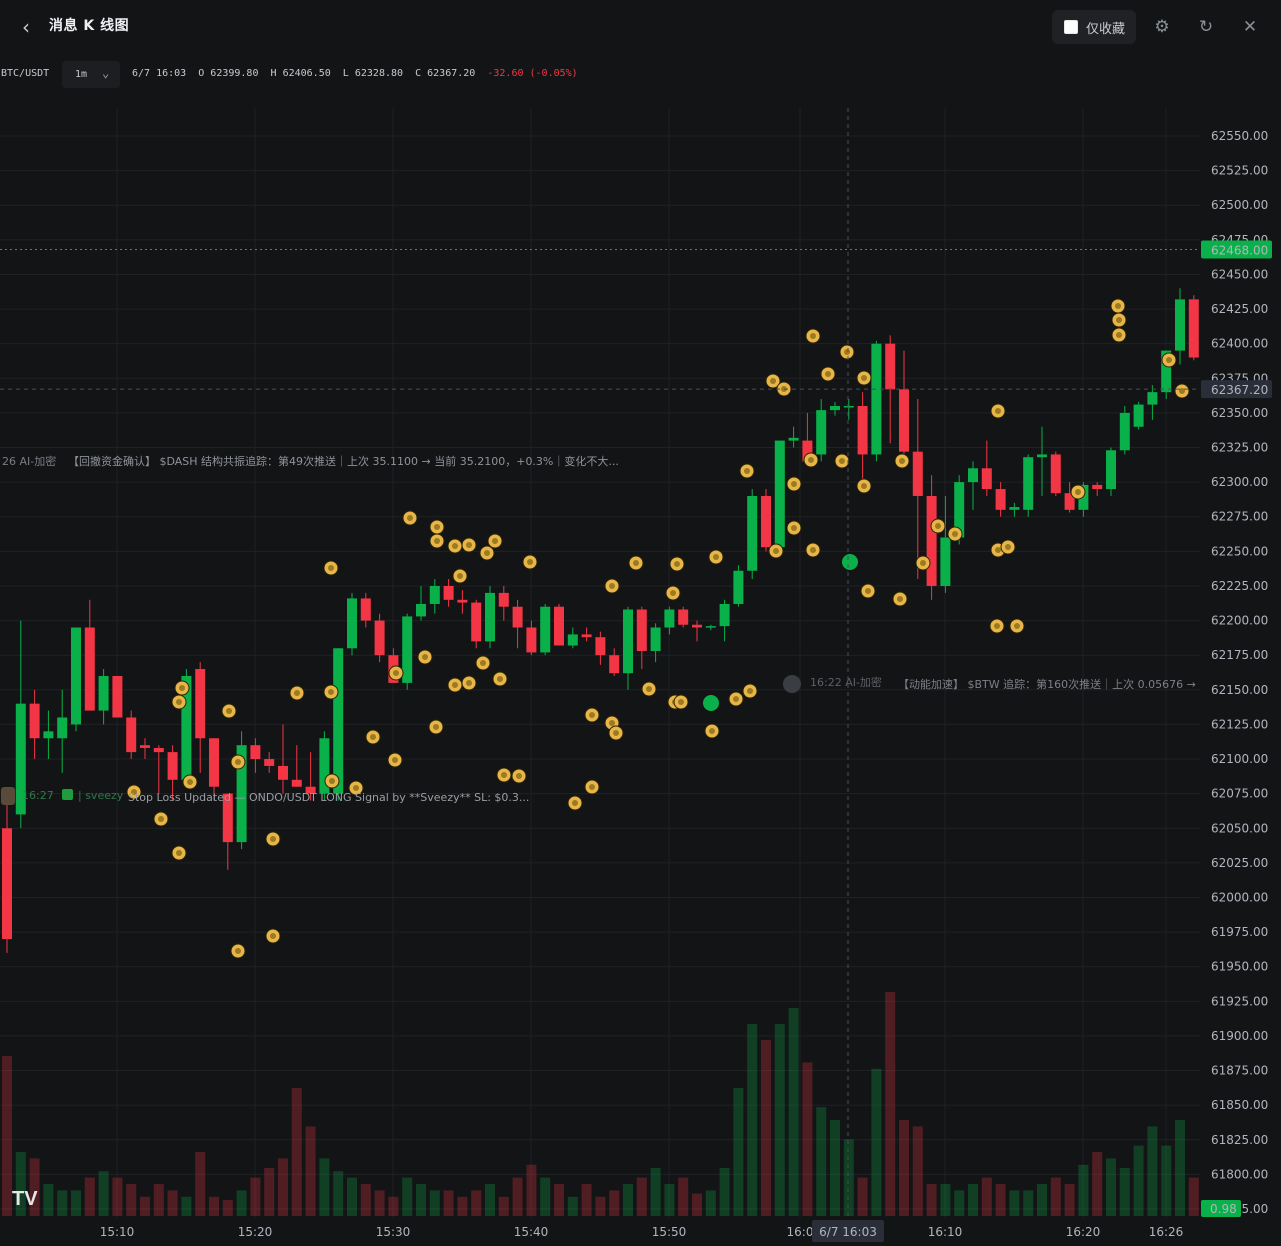 The width and height of the screenshot is (1281, 1246). What do you see at coordinates (1239, 967) in the screenshot?
I see `price-tick-label: 61950.00` at bounding box center [1239, 967].